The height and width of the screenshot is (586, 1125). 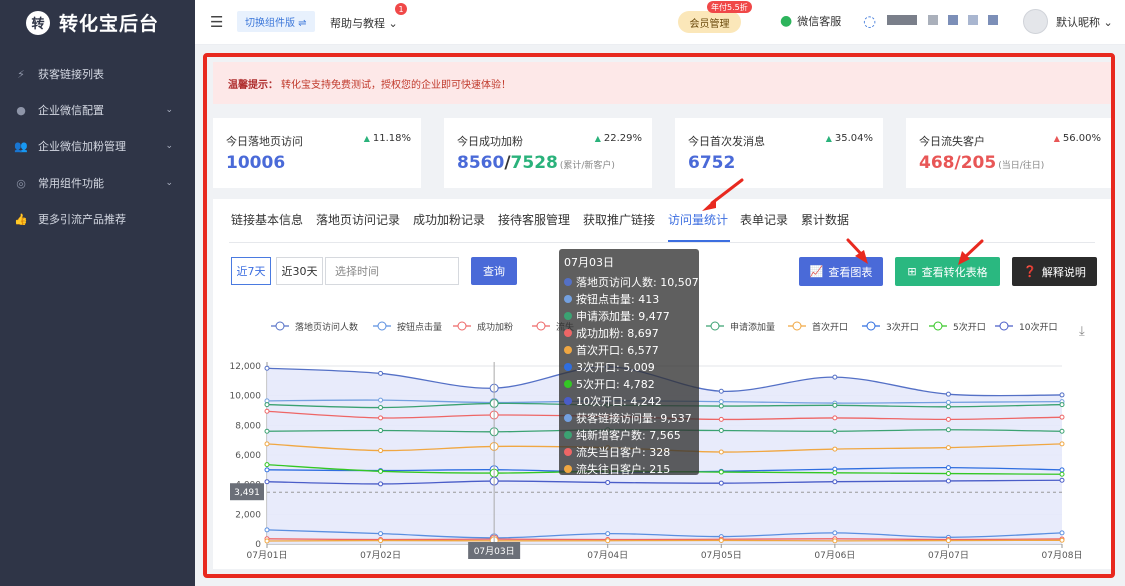 I want to click on annotation-arrows, so click(x=843, y=221).